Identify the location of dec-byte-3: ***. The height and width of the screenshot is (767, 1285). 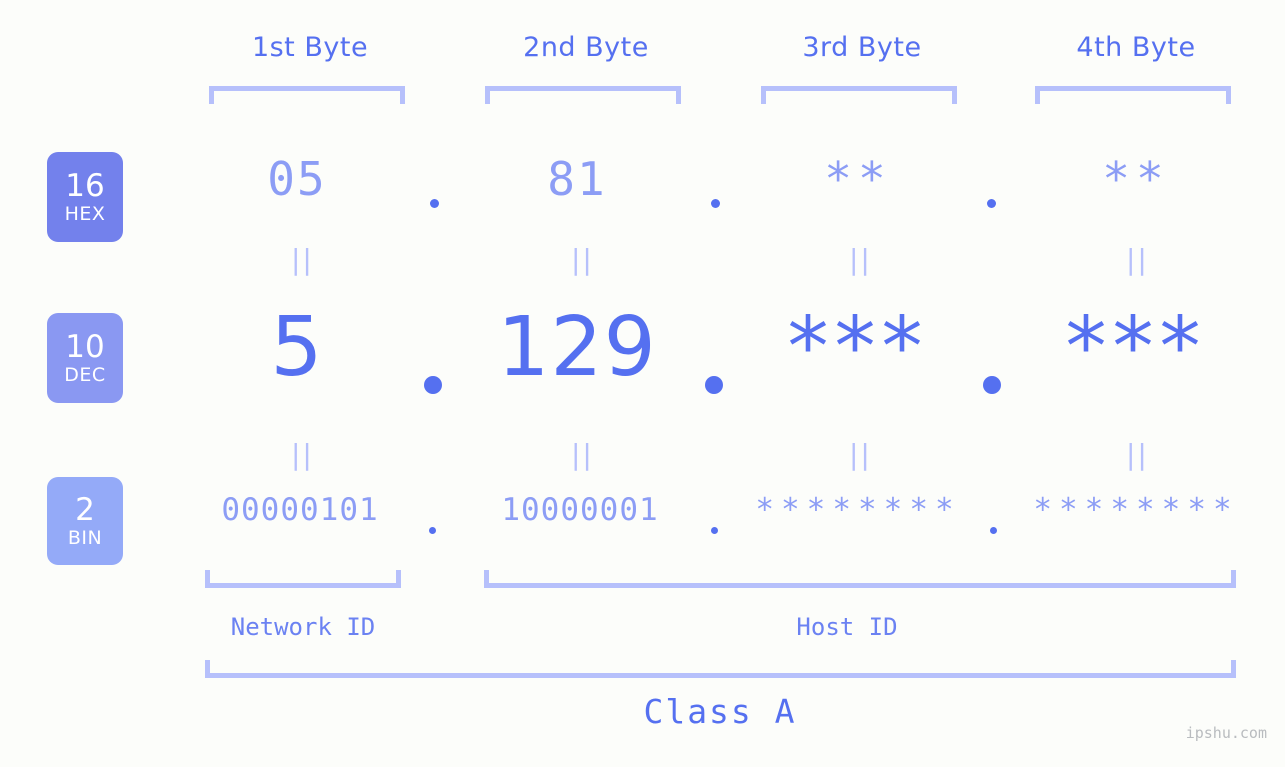
(858, 347).